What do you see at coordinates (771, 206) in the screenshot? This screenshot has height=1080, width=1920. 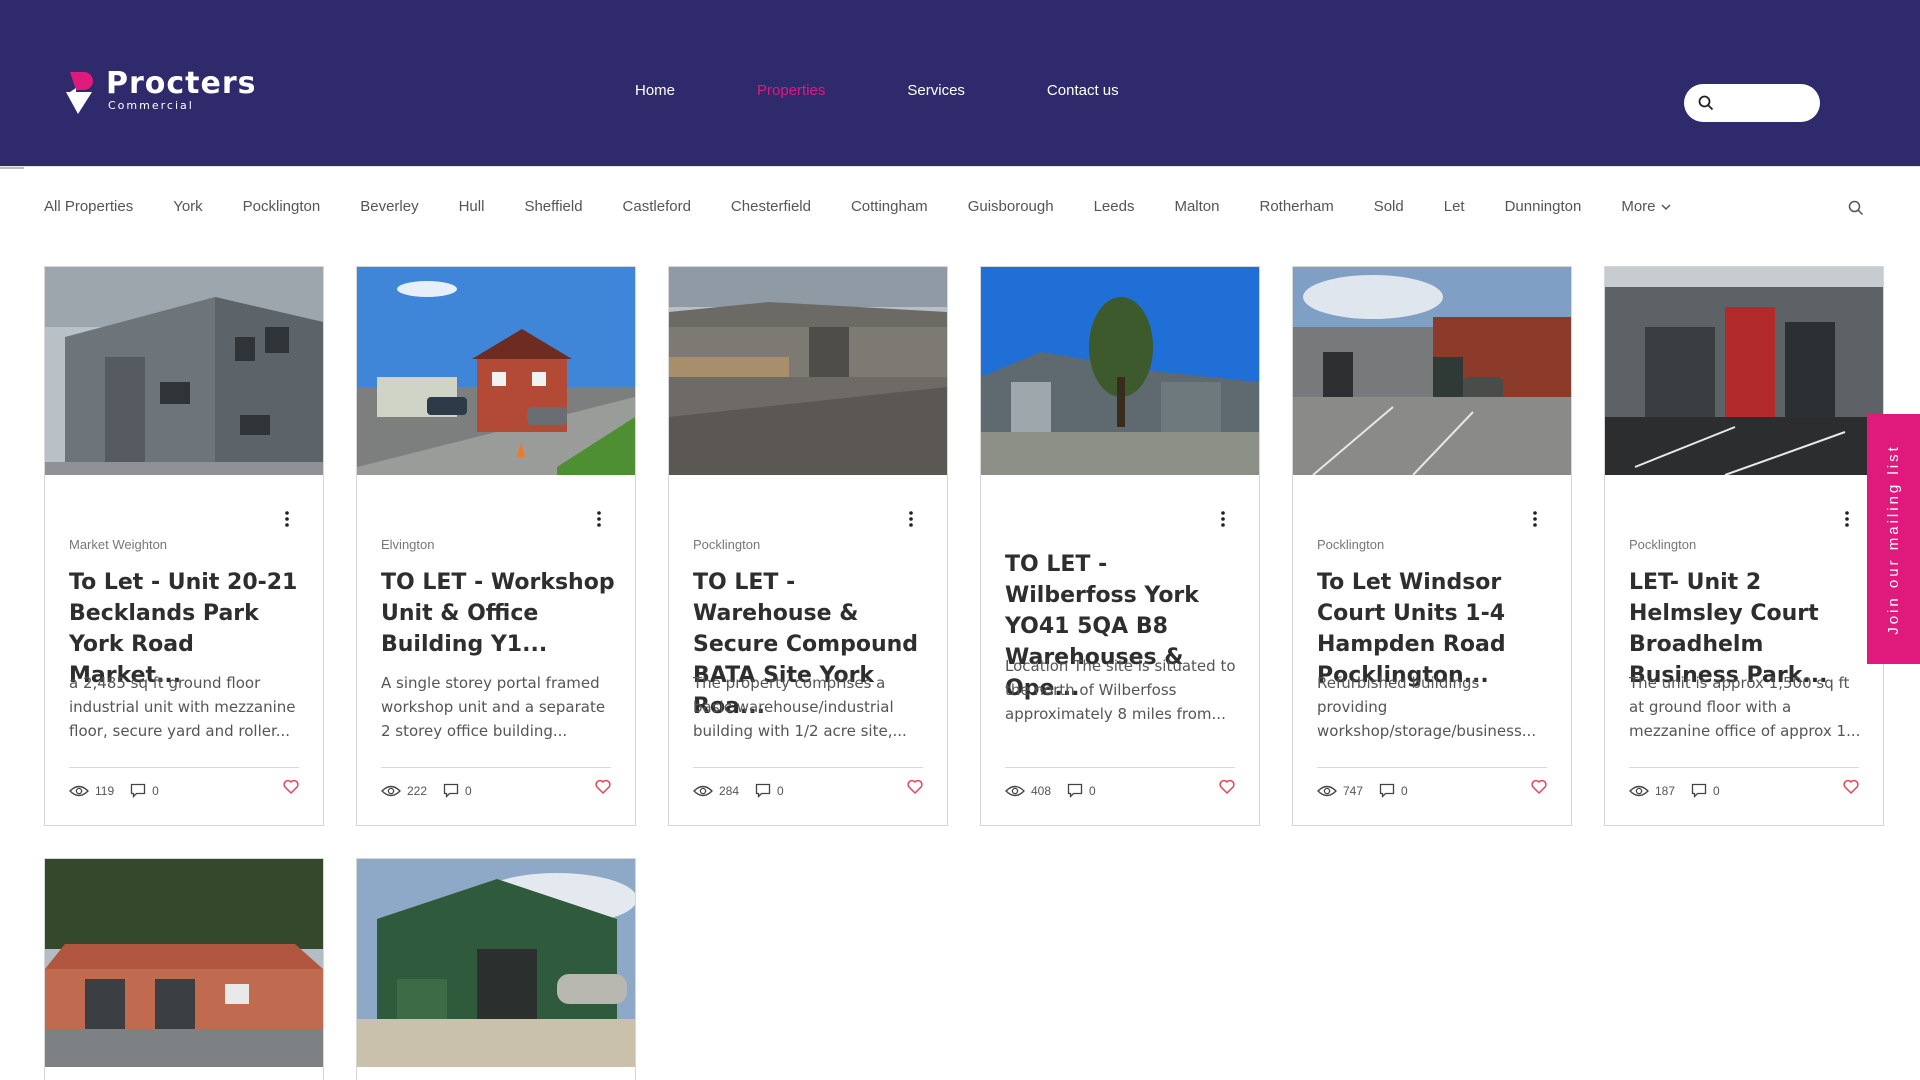 I see `category-chesterfield: Chesterfield` at bounding box center [771, 206].